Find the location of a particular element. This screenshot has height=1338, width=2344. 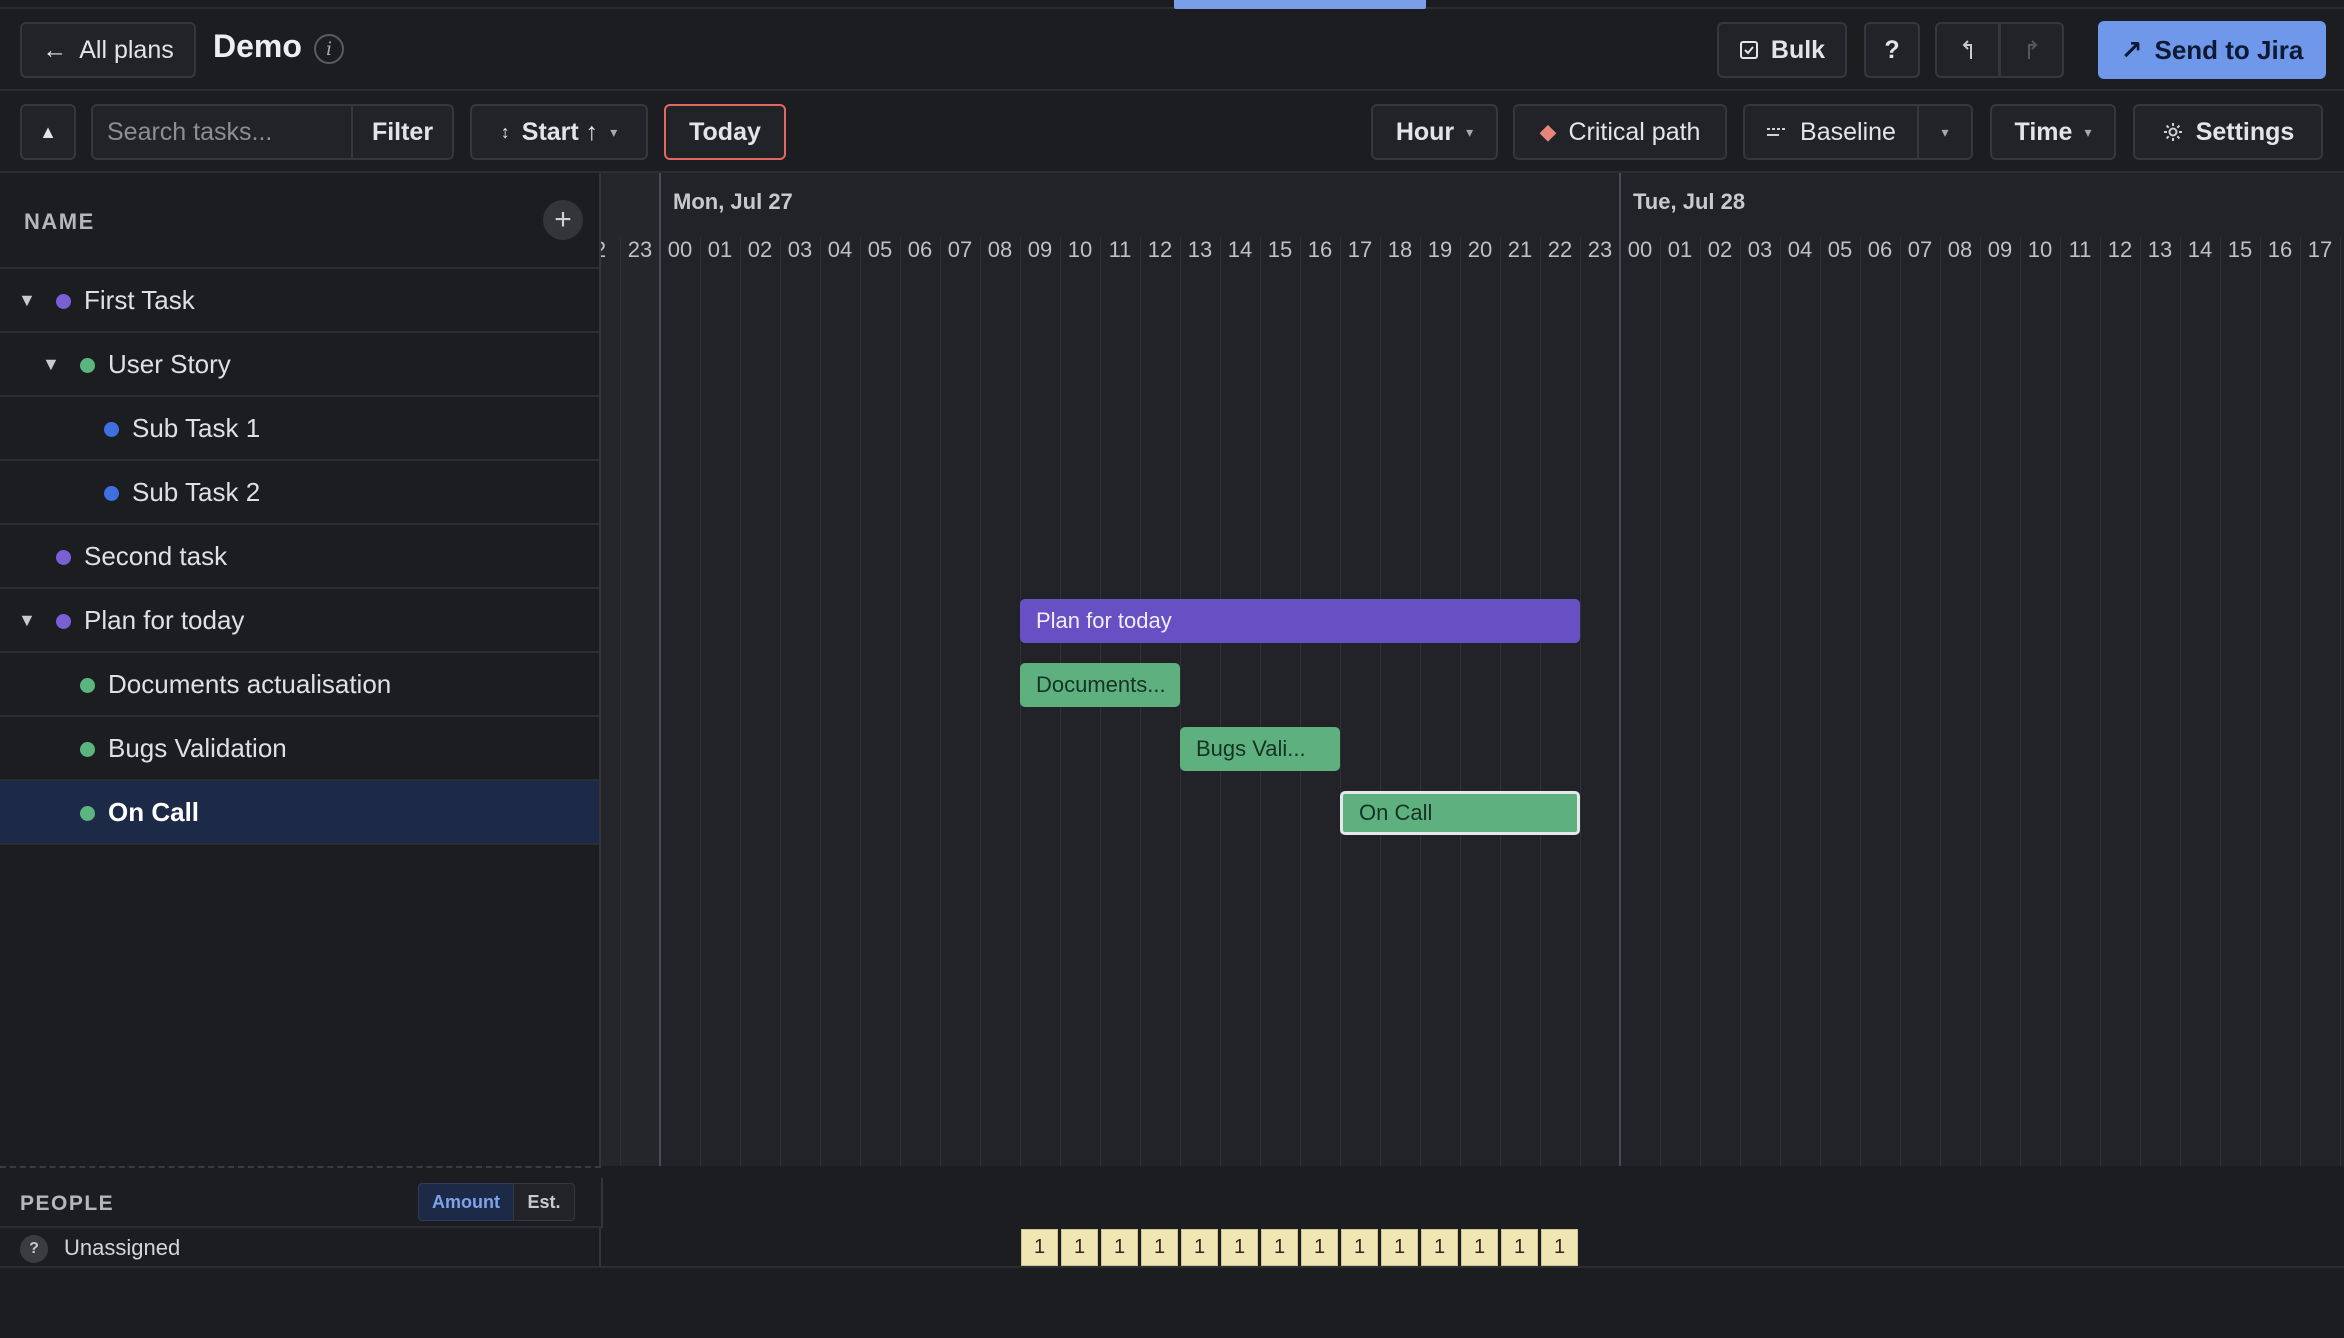

hour-label: 02 is located at coordinates (760, 249).